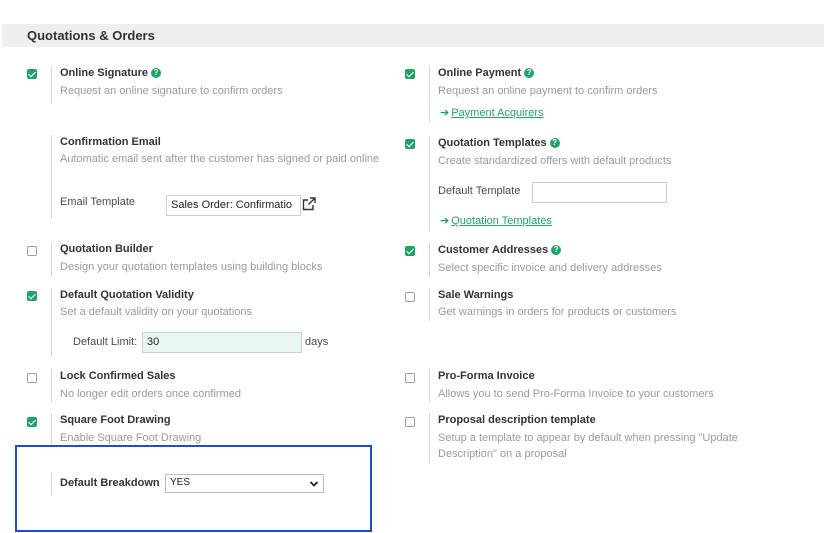  Describe the element at coordinates (493, 250) in the screenshot. I see `customer-addresses-label: Customer Addresses` at that location.